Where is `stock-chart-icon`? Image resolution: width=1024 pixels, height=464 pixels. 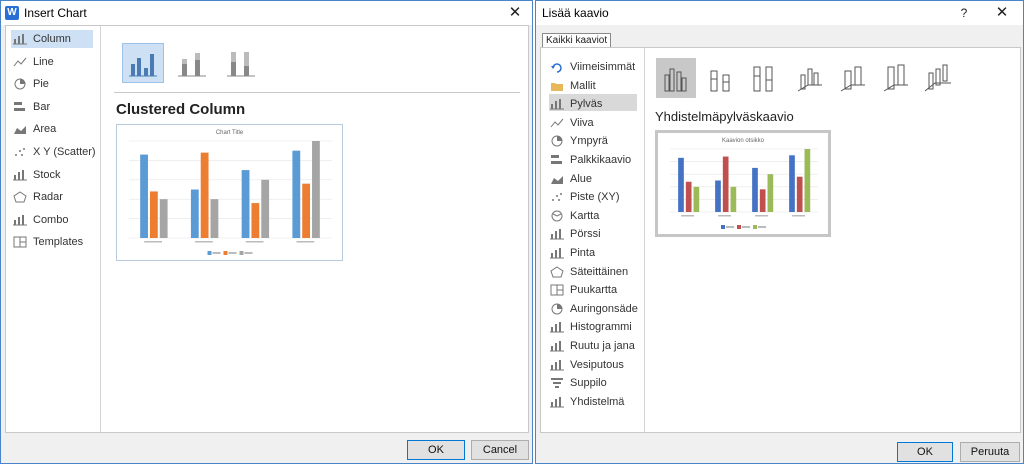 stock-chart-icon is located at coordinates (20, 175).